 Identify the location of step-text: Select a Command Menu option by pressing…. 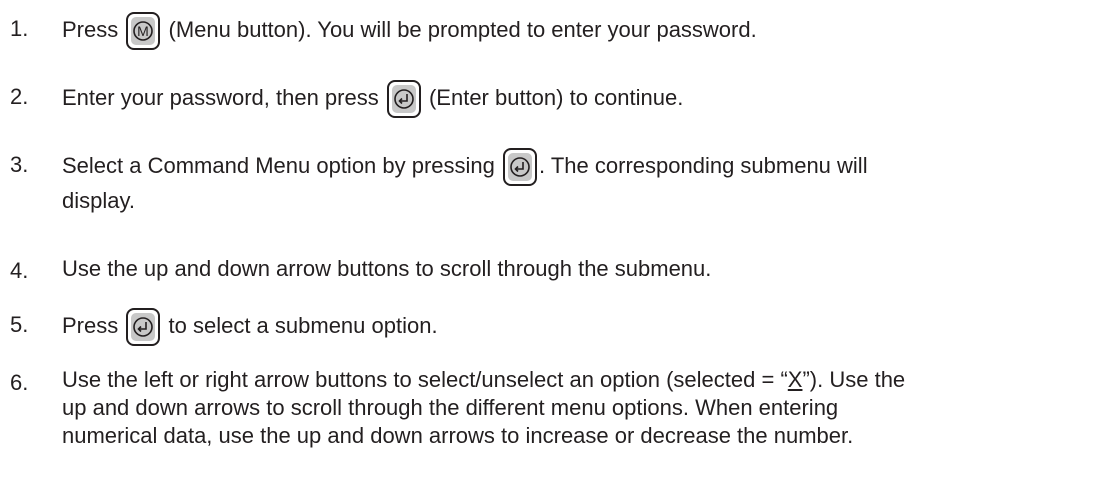
(465, 167).